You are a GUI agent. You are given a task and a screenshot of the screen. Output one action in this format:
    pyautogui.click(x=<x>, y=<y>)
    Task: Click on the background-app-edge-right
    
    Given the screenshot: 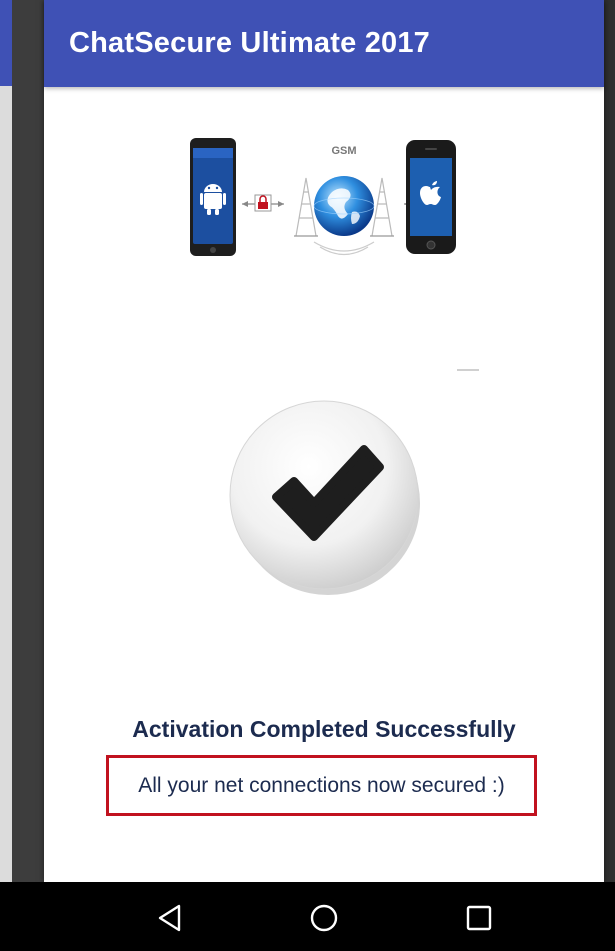 What is the action you would take?
    pyautogui.click(x=609, y=441)
    